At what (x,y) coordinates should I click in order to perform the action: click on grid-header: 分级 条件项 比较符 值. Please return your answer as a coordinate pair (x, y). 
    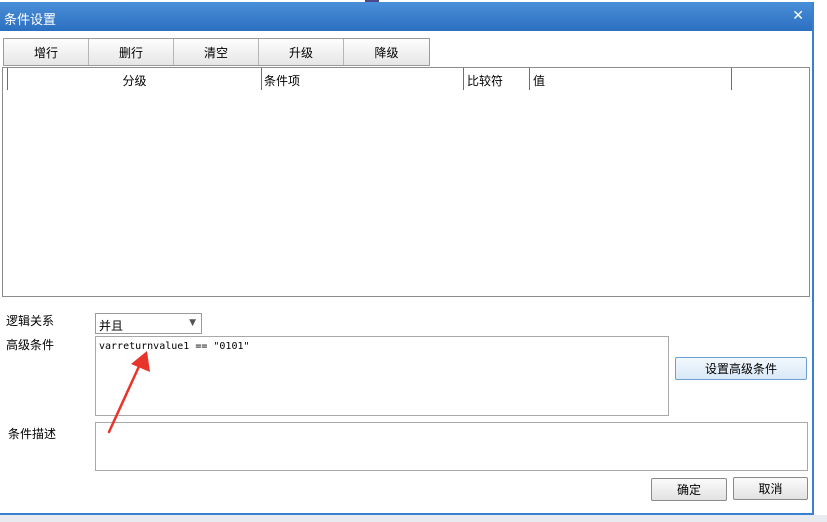
    Looking at the image, I should click on (369, 79).